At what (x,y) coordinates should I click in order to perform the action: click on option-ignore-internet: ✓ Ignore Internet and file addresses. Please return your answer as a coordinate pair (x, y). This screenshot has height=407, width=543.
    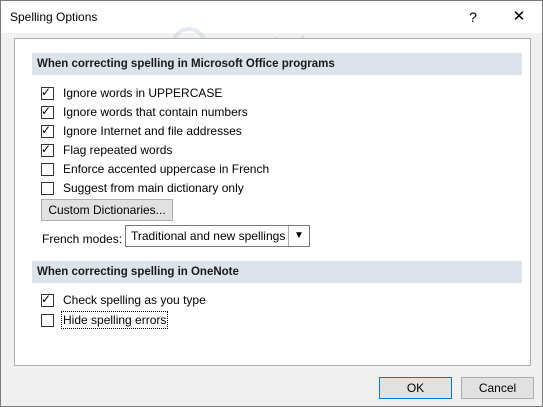
    Looking at the image, I should click on (141, 131).